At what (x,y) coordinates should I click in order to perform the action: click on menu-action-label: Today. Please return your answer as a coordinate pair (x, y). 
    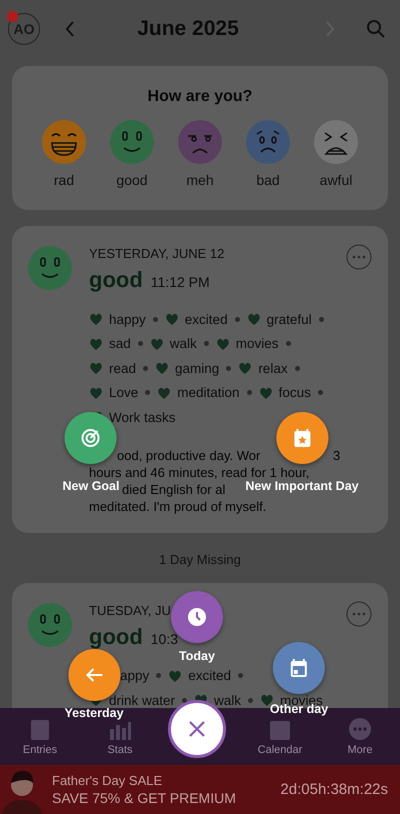
    Looking at the image, I should click on (197, 656).